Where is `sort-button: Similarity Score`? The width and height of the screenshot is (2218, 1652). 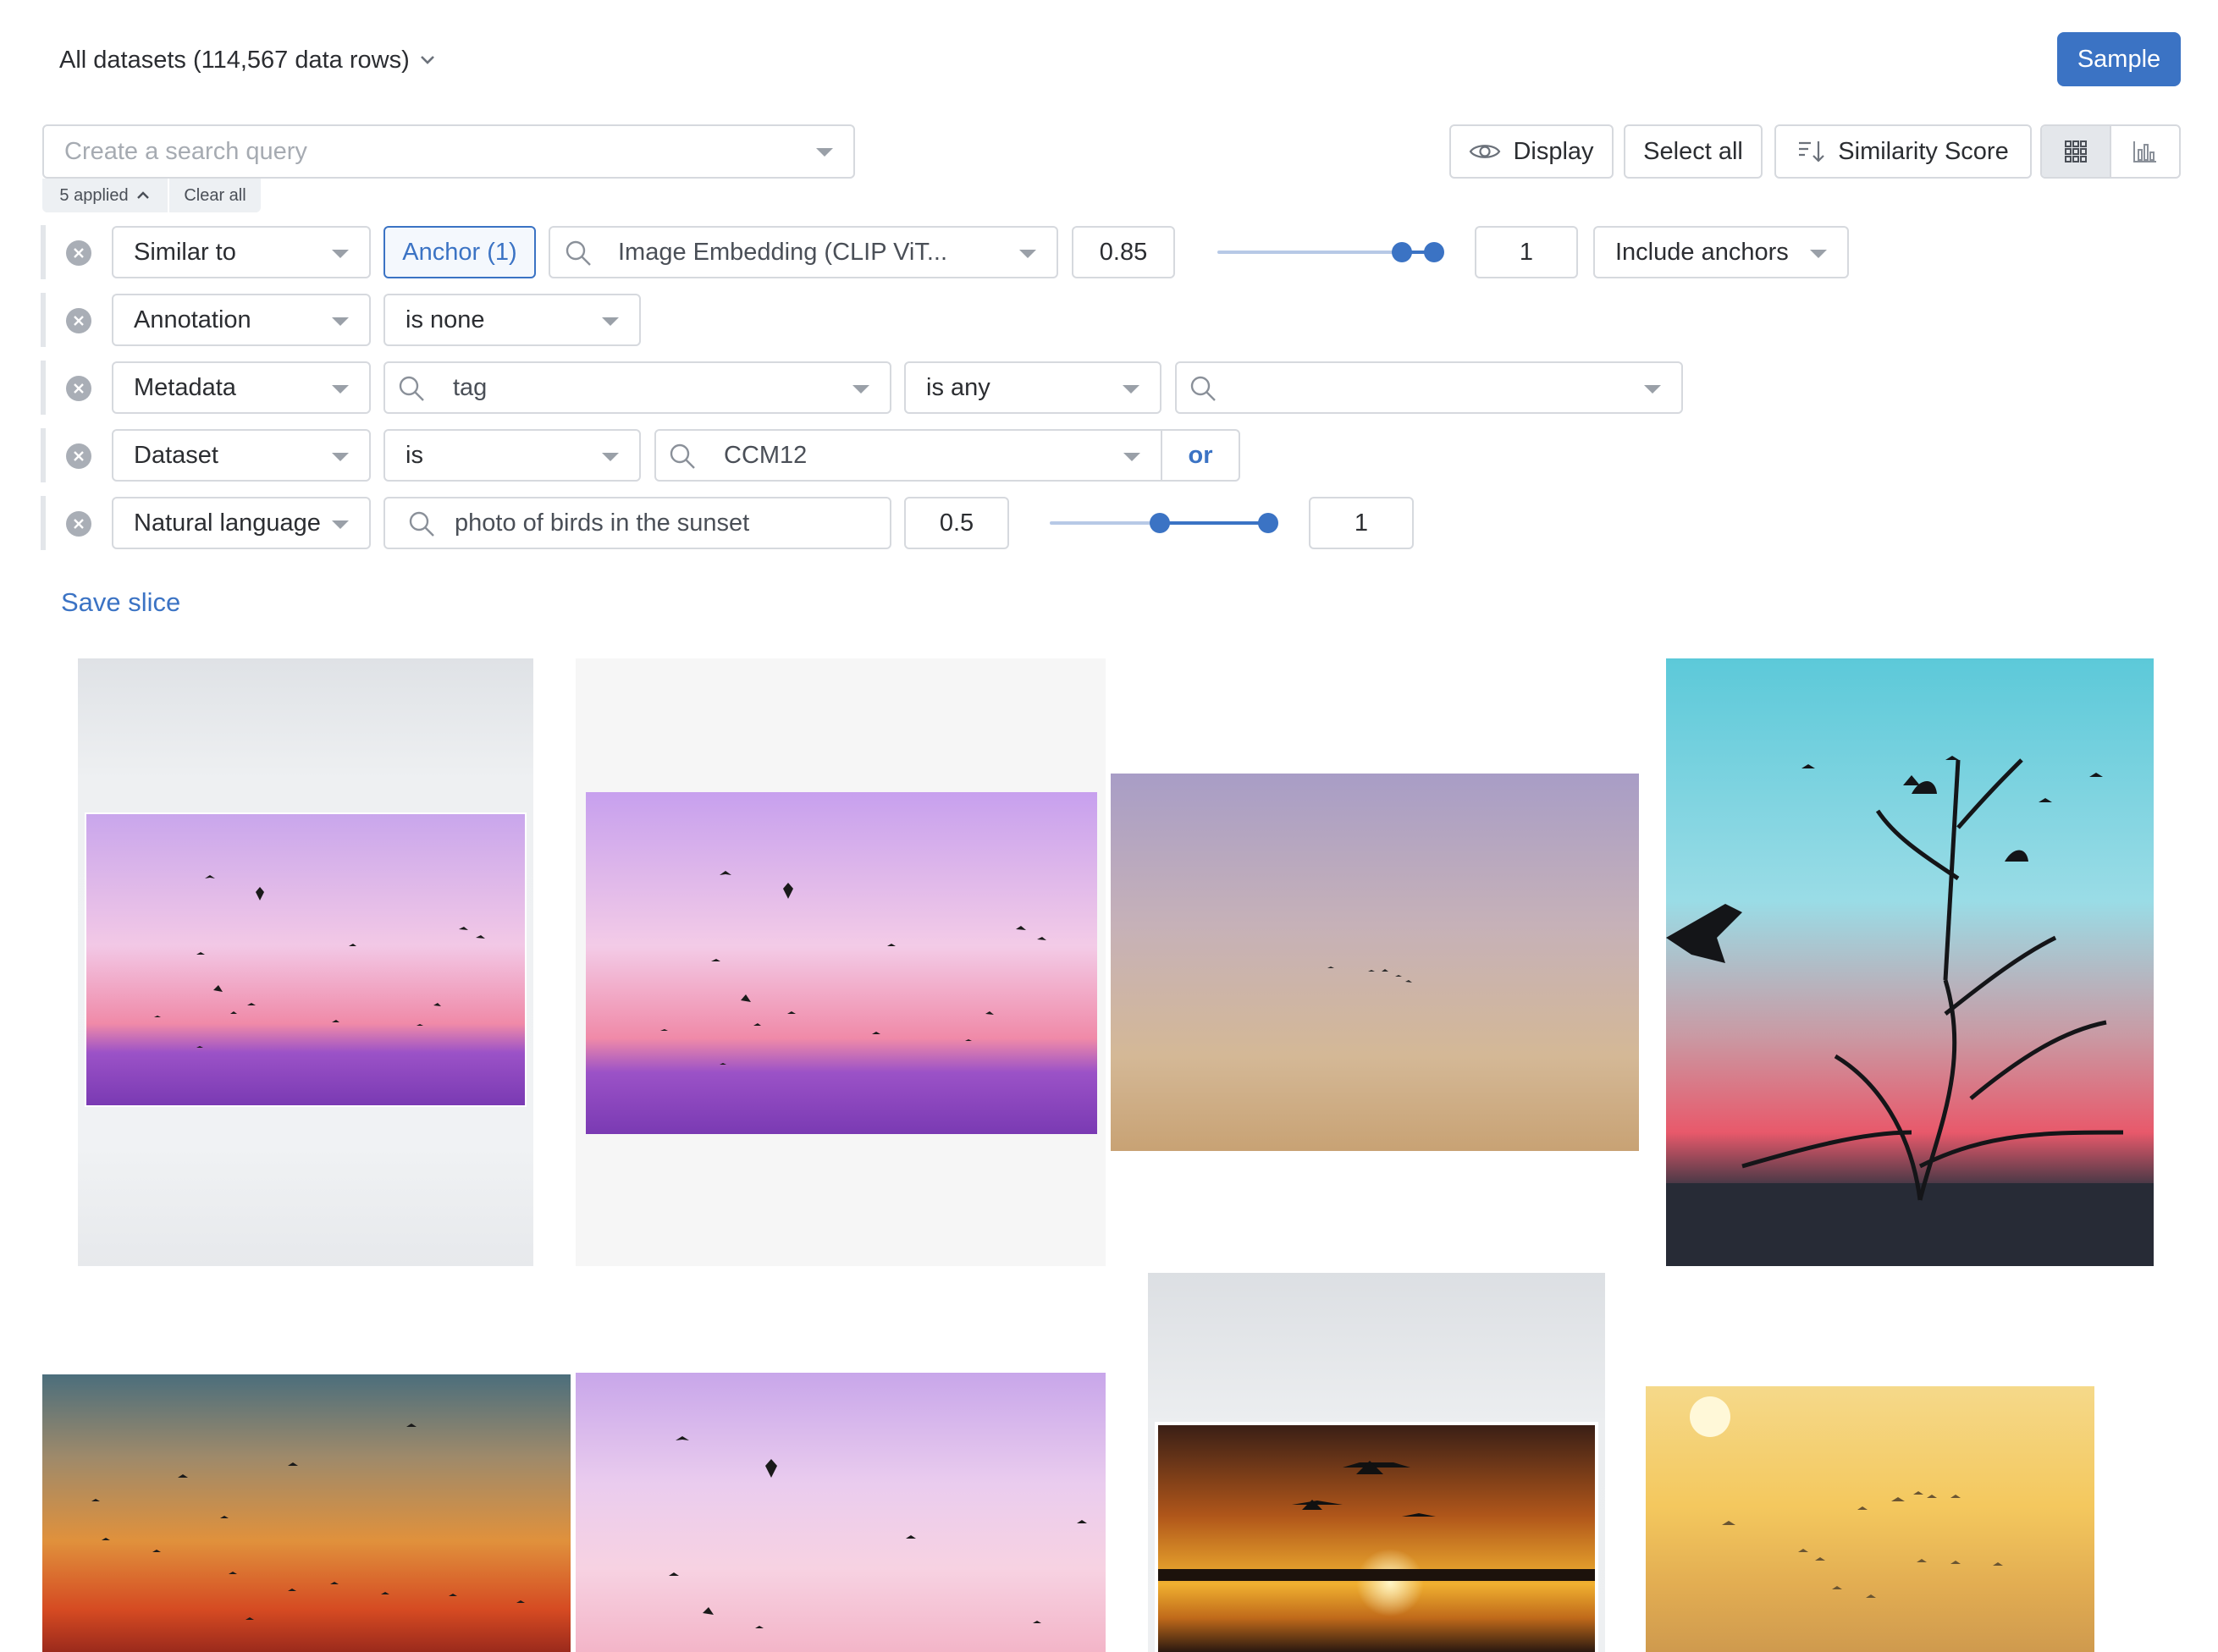
sort-button: Similarity Score is located at coordinates (1903, 151).